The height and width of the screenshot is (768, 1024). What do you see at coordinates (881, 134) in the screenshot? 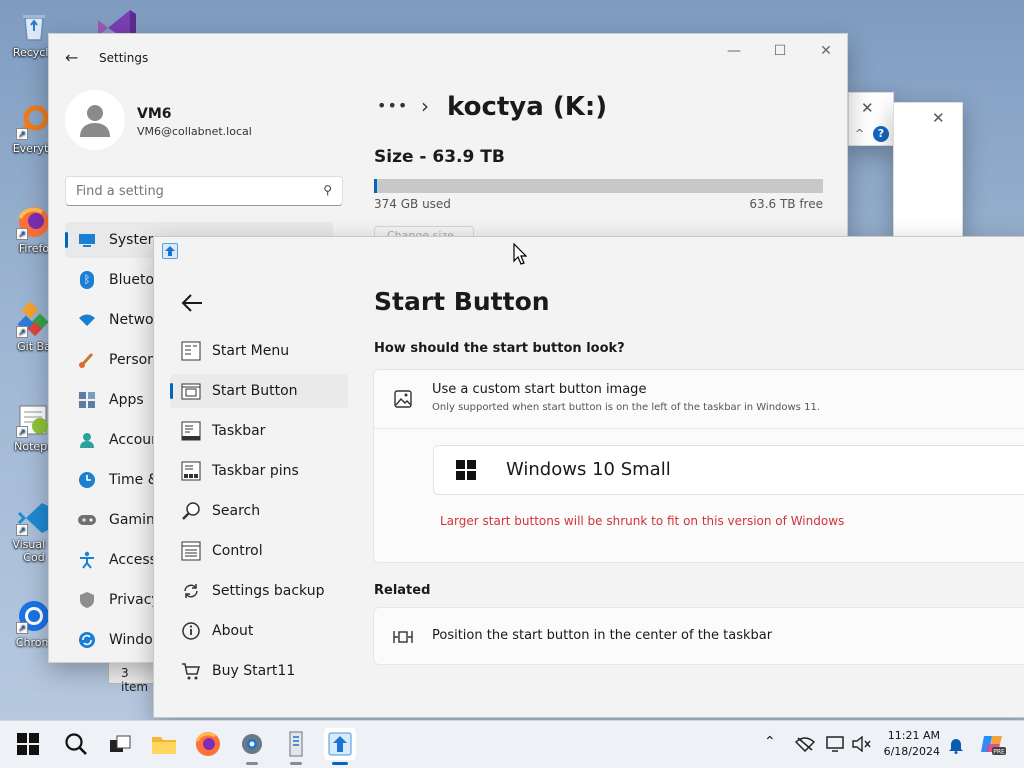
I see `help-icon: ?` at bounding box center [881, 134].